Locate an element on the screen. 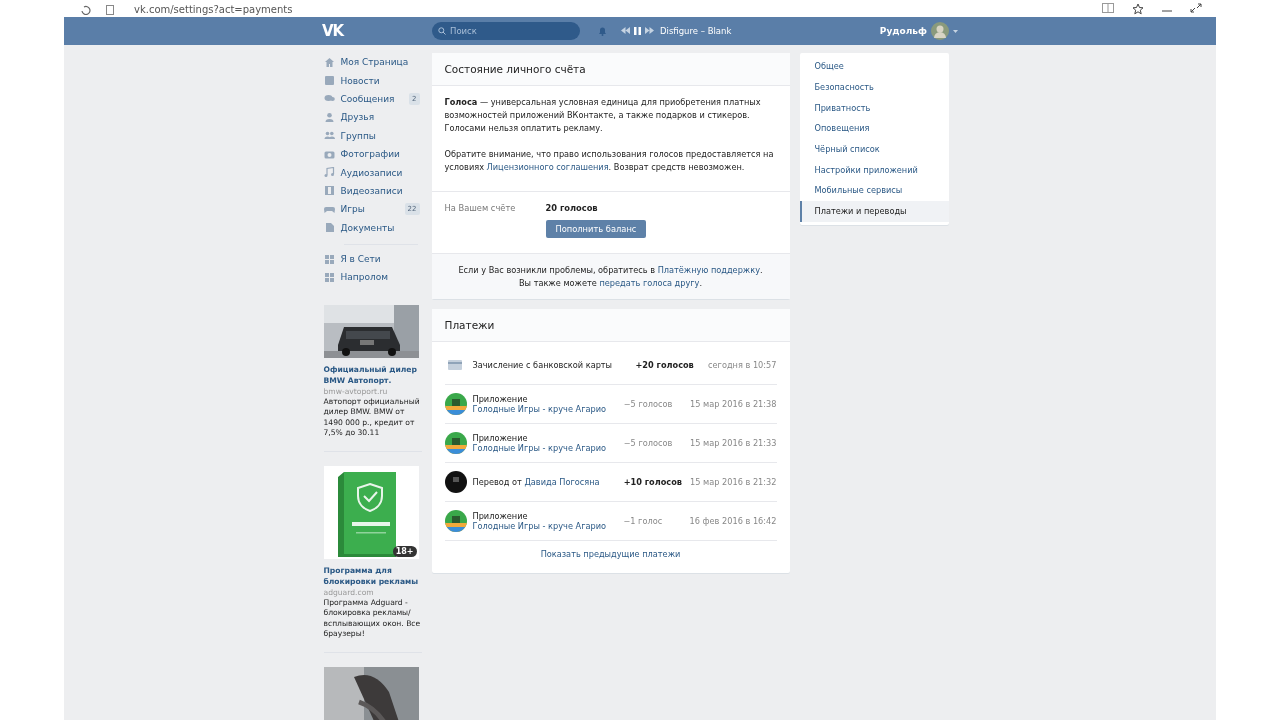  person-icon is located at coordinates (329, 117).